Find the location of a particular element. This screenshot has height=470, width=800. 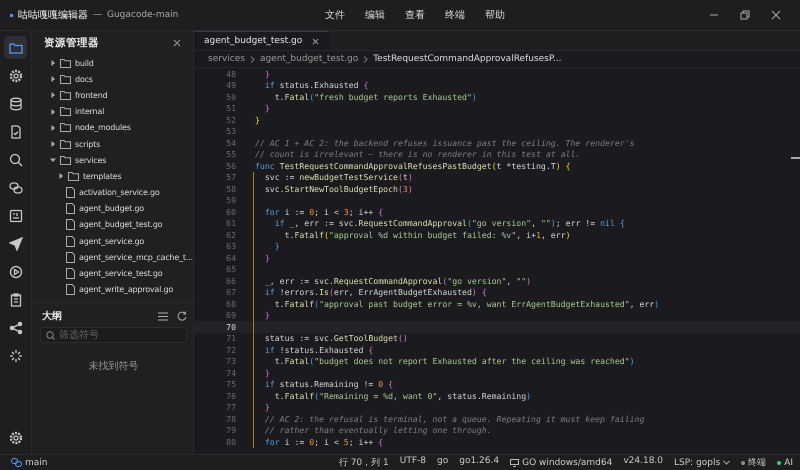

code-token: _, err := svc. is located at coordinates (299, 281).